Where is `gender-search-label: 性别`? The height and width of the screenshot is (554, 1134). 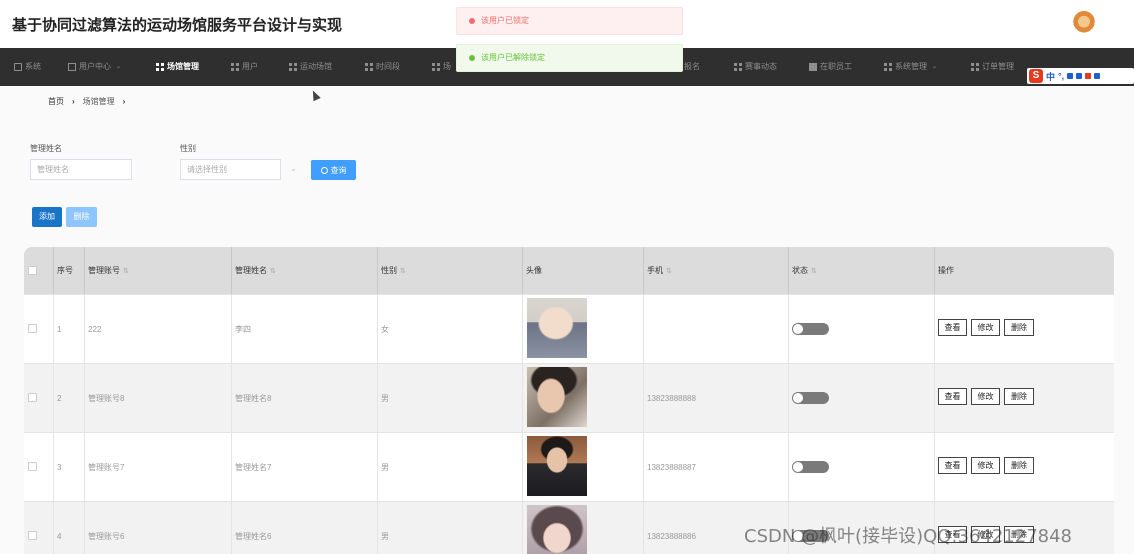
gender-search-label: 性别 is located at coordinates (188, 148).